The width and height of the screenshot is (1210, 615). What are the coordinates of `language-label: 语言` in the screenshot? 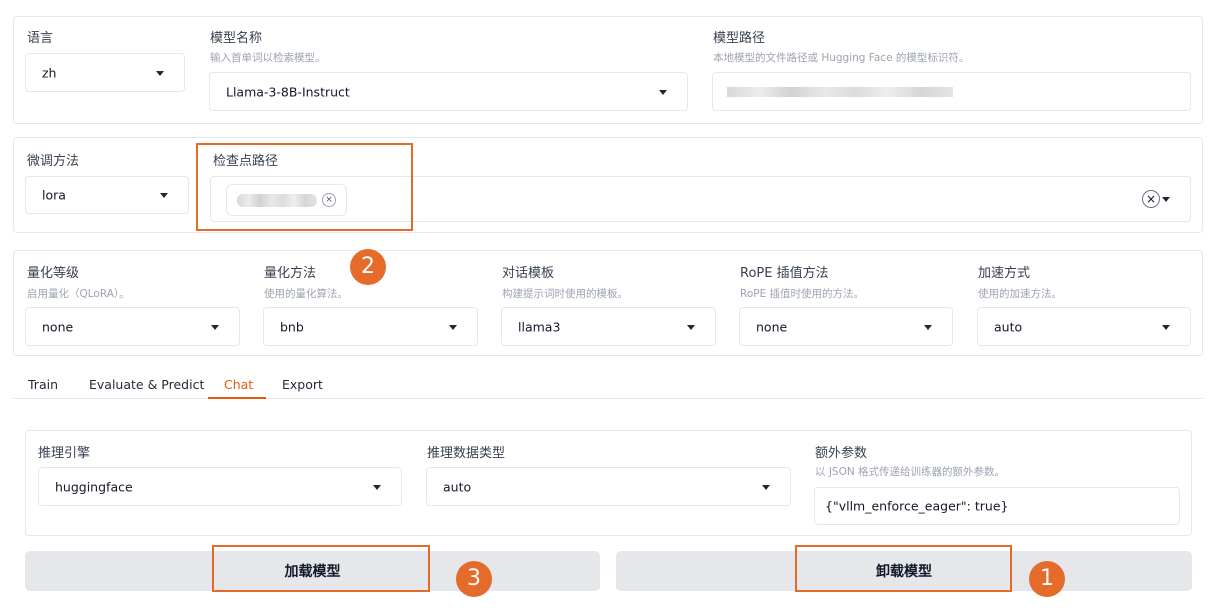 It's located at (40, 38).